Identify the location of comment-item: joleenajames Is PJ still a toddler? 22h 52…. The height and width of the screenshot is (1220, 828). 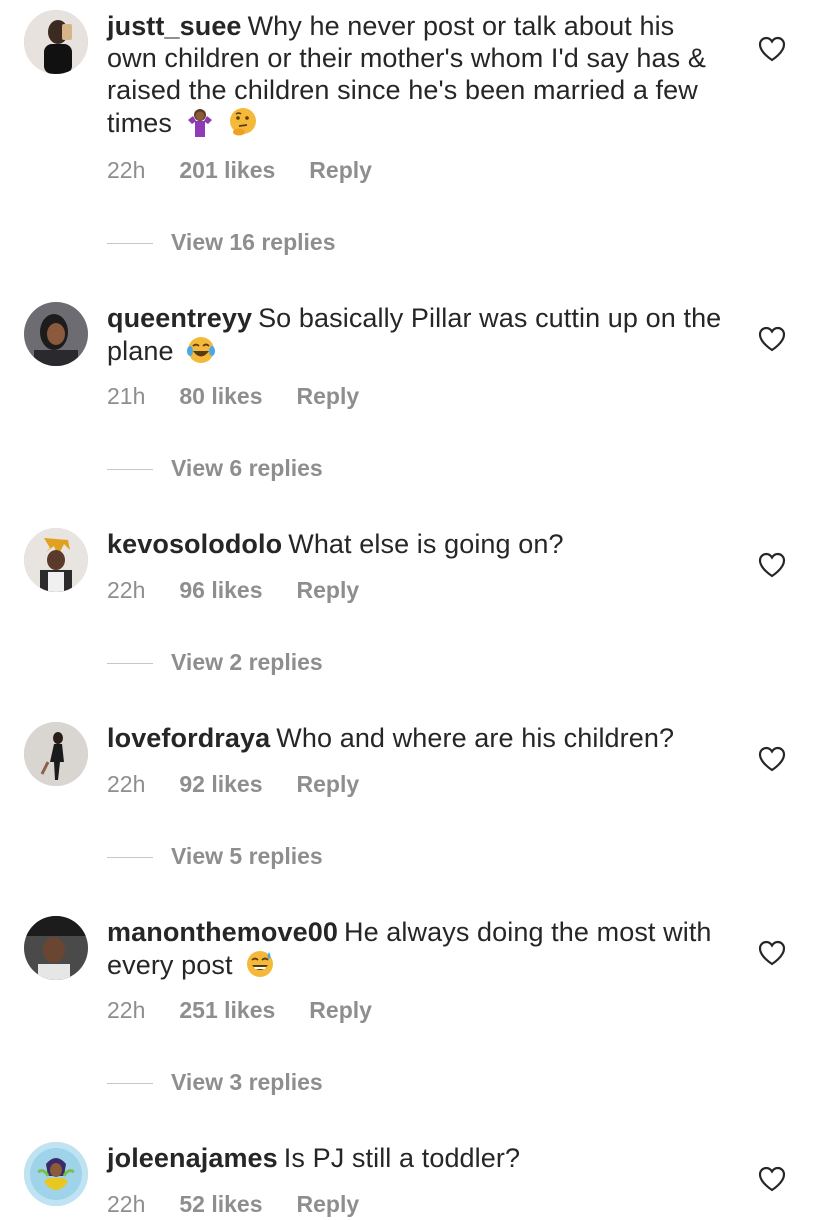
(414, 1175).